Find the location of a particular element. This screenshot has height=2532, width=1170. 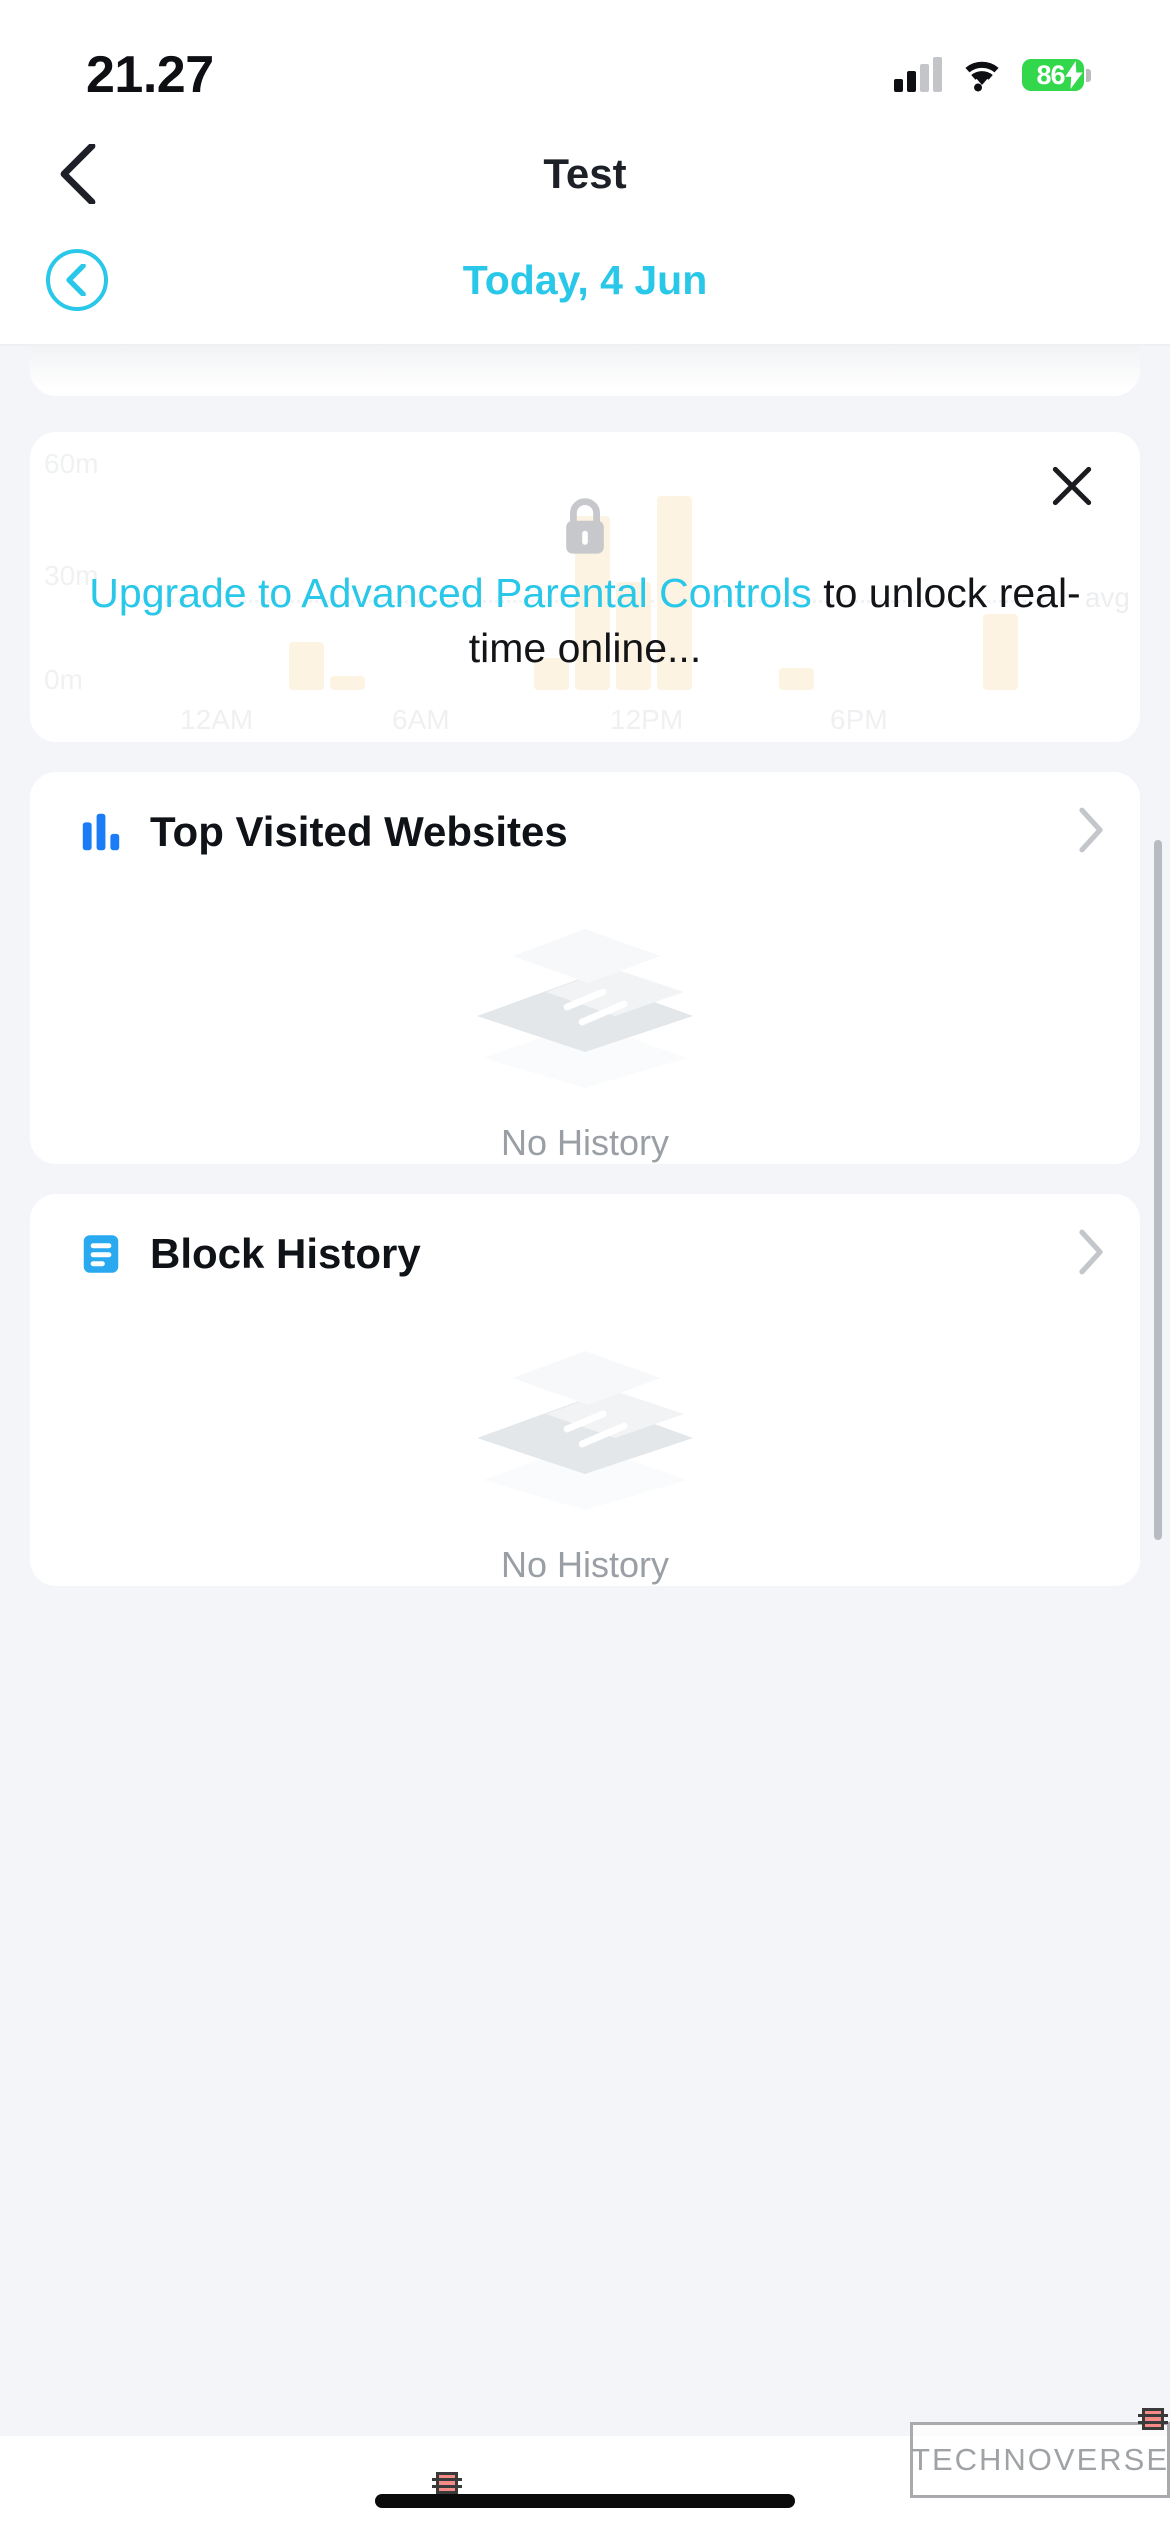

partial-card-above is located at coordinates (585, 371).